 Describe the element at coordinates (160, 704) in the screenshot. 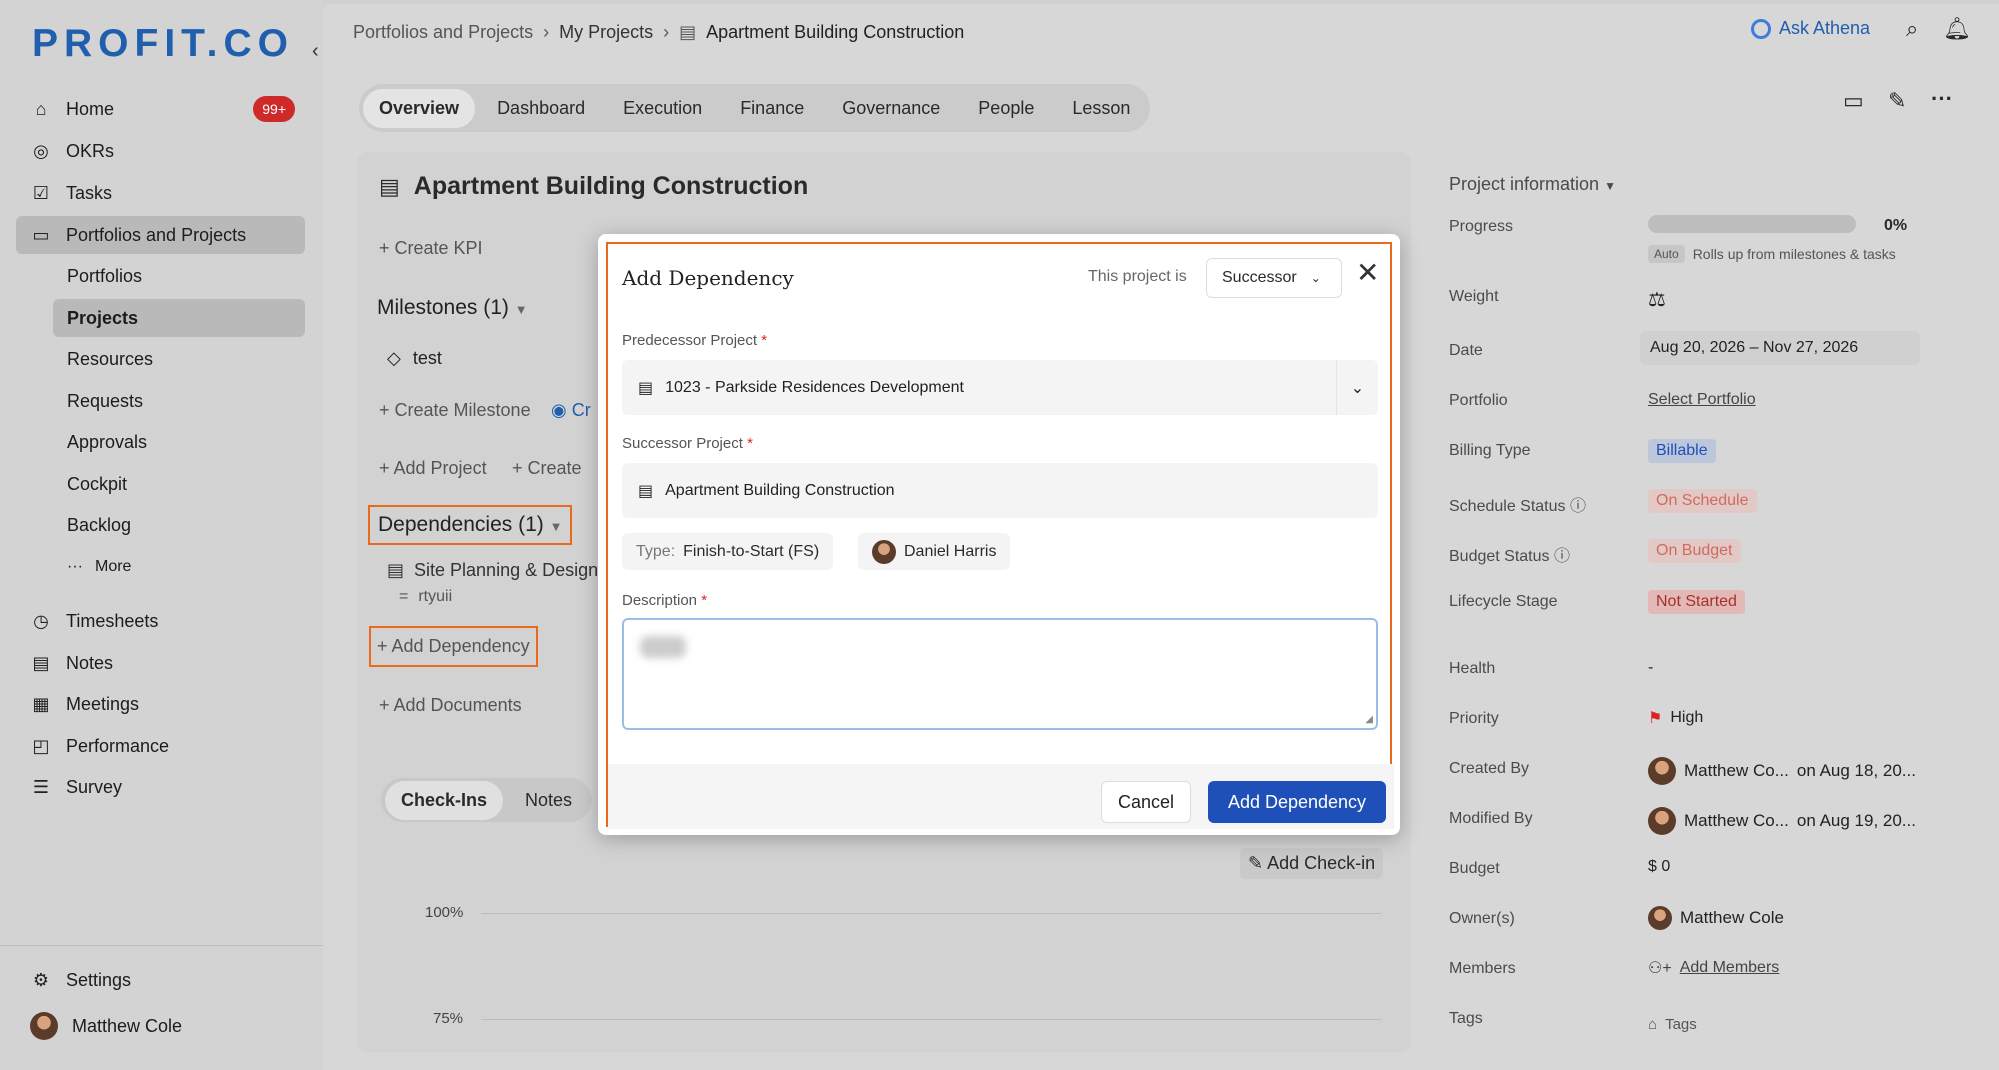

I see `sidebar-item-meetings: ▦ Meetings` at that location.